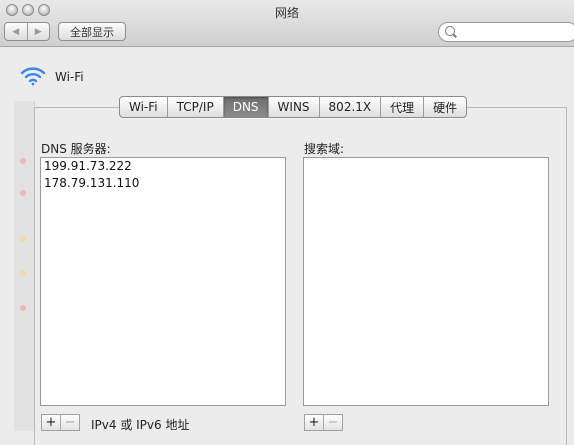 The image size is (574, 445). I want to click on tab-802-1x: 802.1X, so click(351, 107).